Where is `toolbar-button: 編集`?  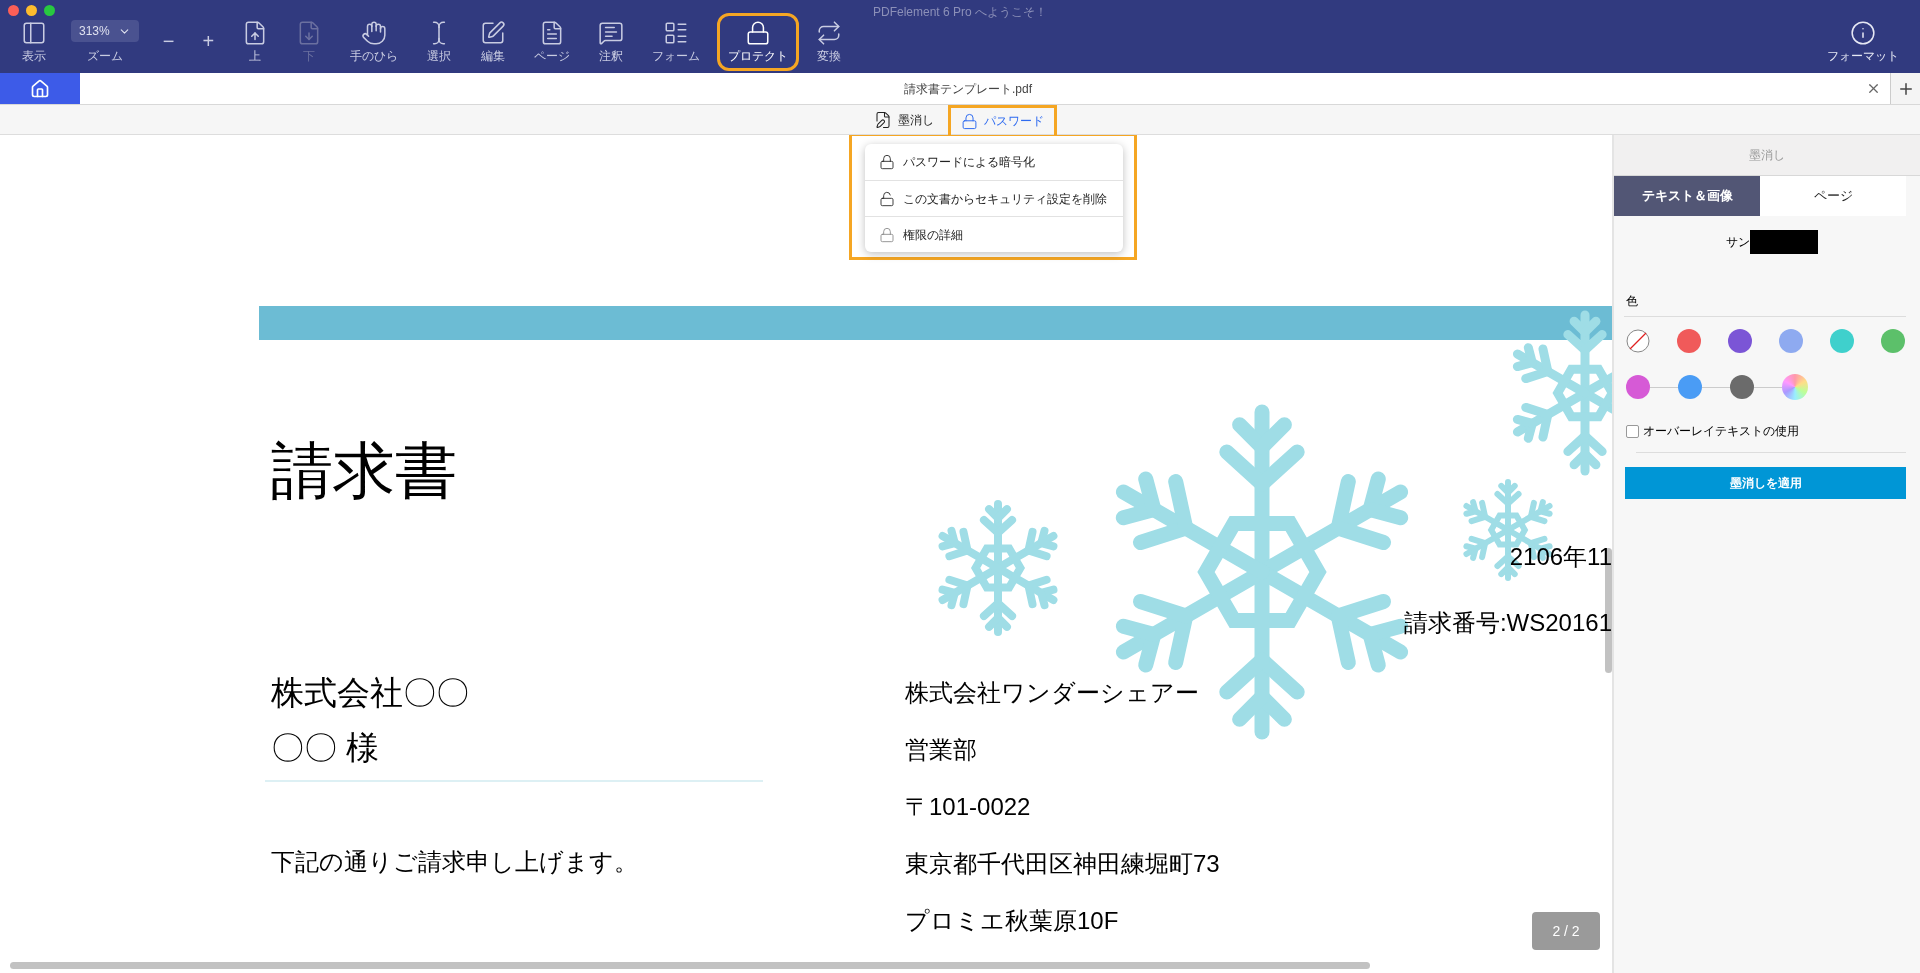
toolbar-button: 編集 is located at coordinates (493, 42).